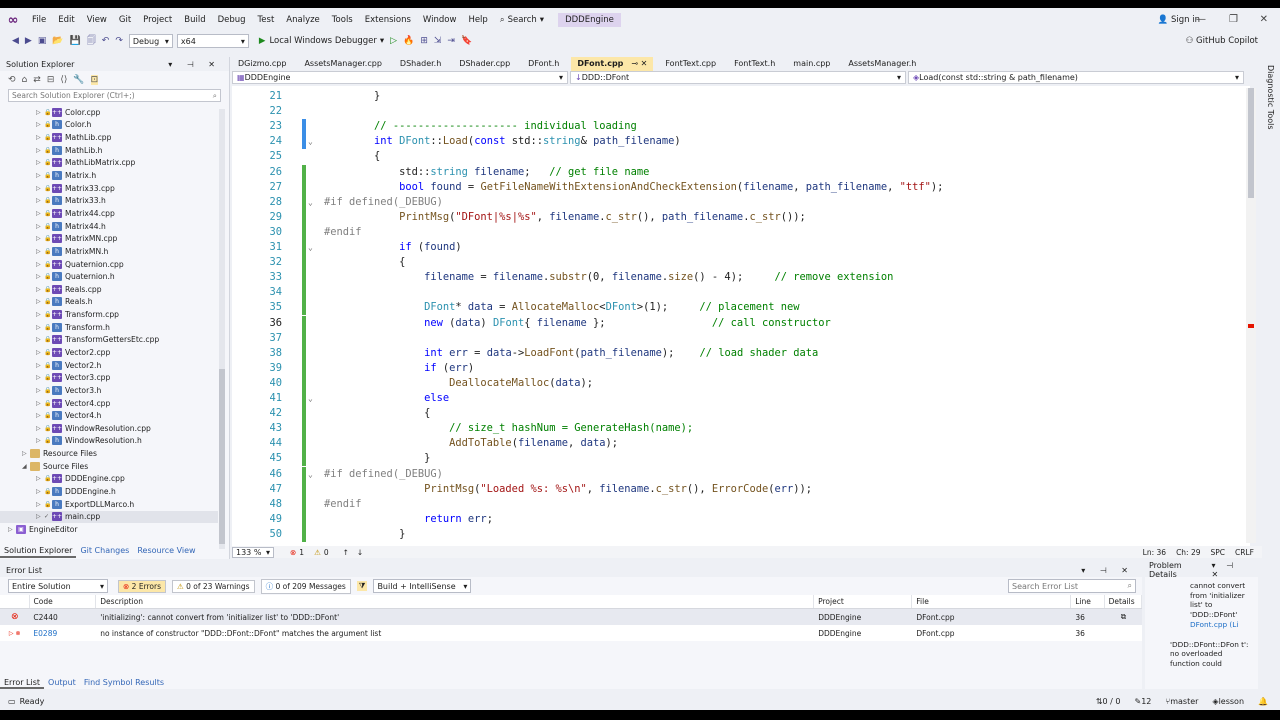  I want to click on warnings-filter-button: ⚠ 0 of 23 Warnings, so click(213, 586).